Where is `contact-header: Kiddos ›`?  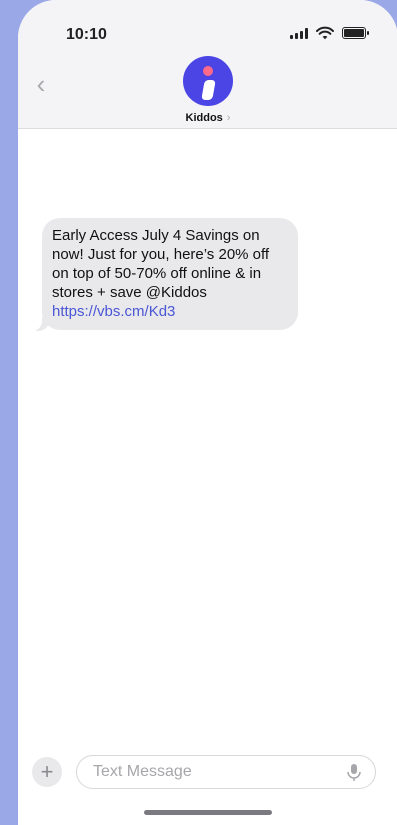
contact-header: Kiddos › is located at coordinates (208, 90).